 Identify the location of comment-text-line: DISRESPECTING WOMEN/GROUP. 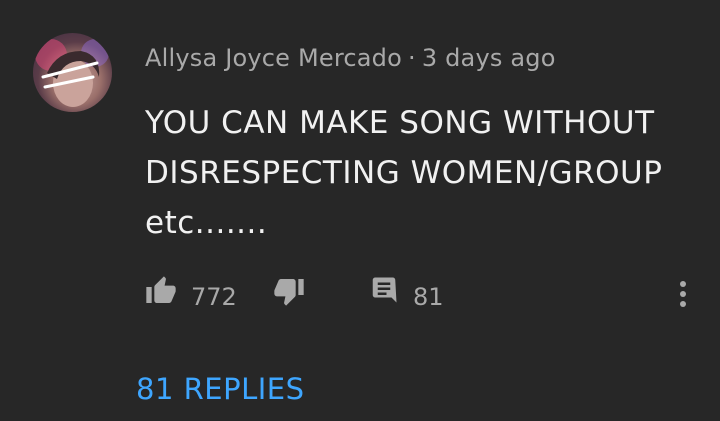
(404, 173).